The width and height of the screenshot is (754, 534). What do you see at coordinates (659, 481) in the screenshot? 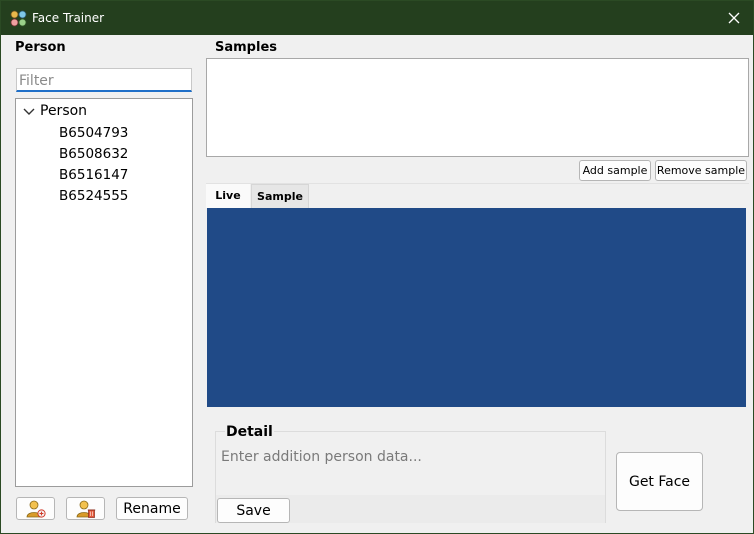
I see `get-face-button: Get Face` at bounding box center [659, 481].